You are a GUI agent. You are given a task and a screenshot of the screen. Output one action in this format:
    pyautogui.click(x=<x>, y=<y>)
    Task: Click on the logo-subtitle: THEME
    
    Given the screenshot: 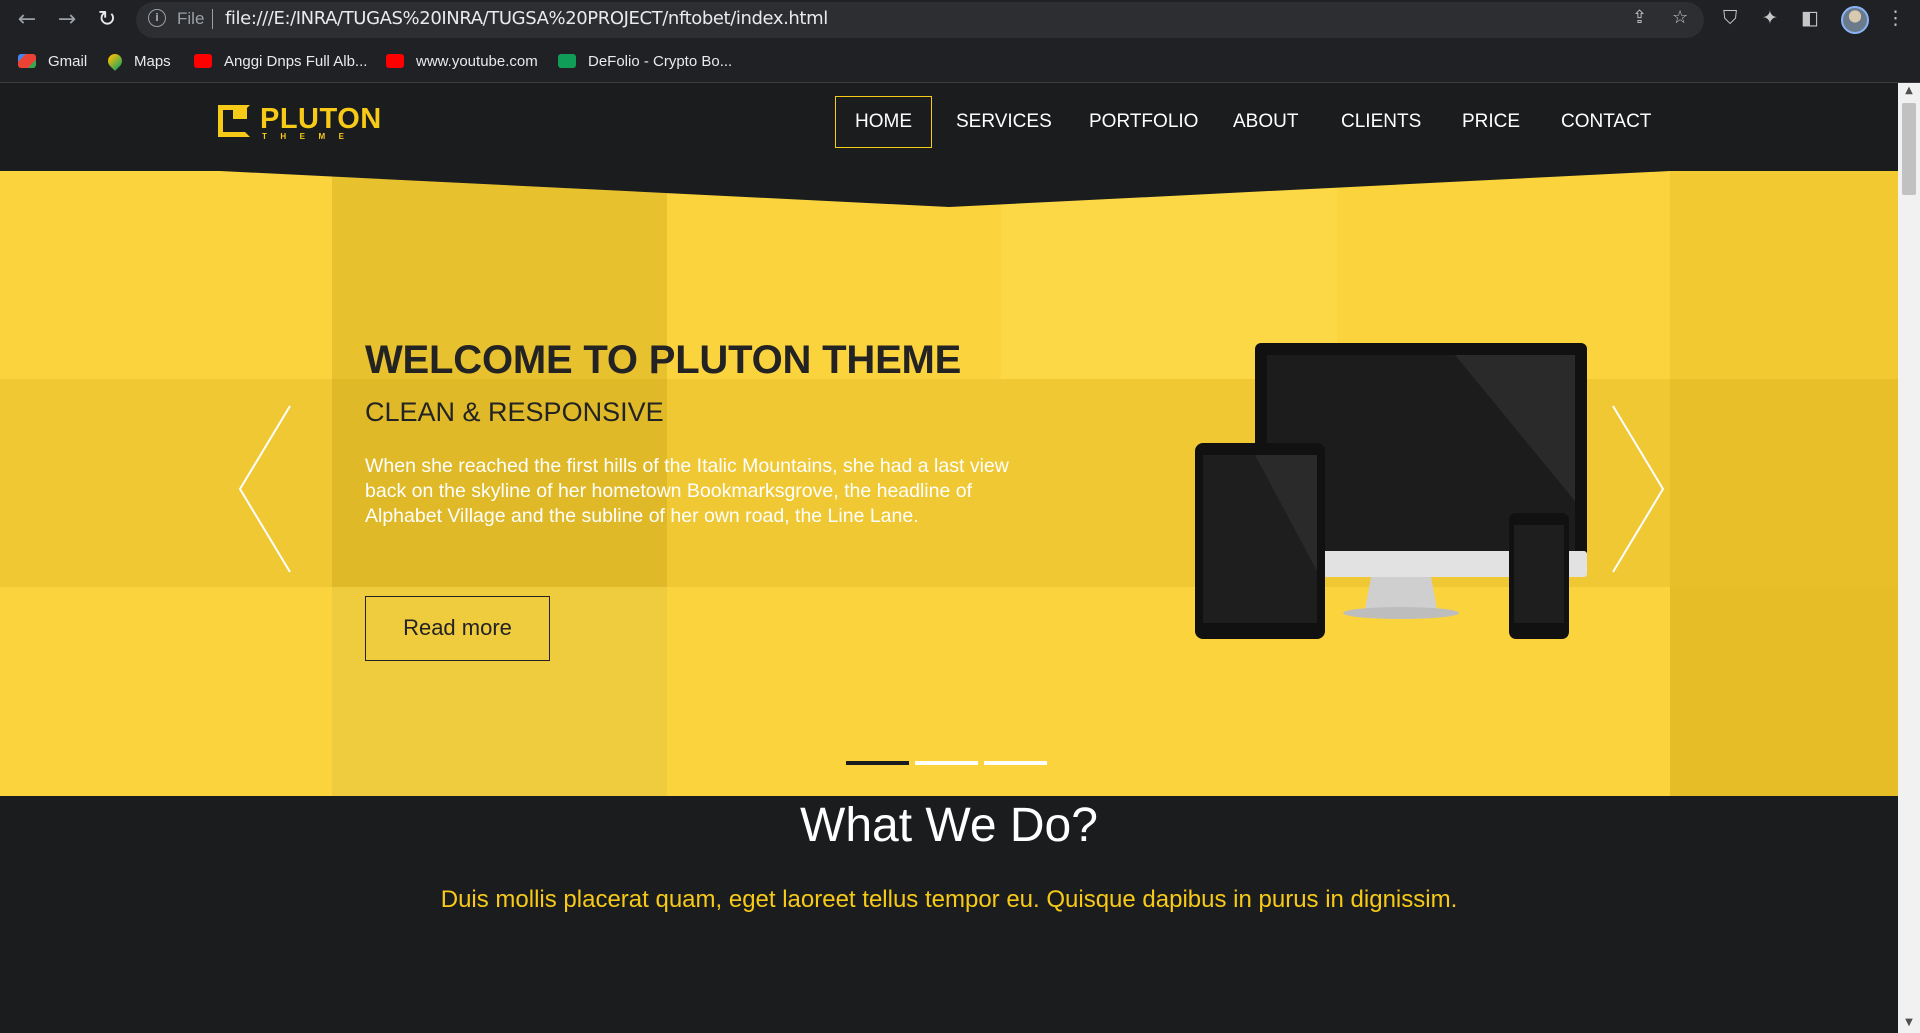 What is the action you would take?
    pyautogui.click(x=310, y=136)
    